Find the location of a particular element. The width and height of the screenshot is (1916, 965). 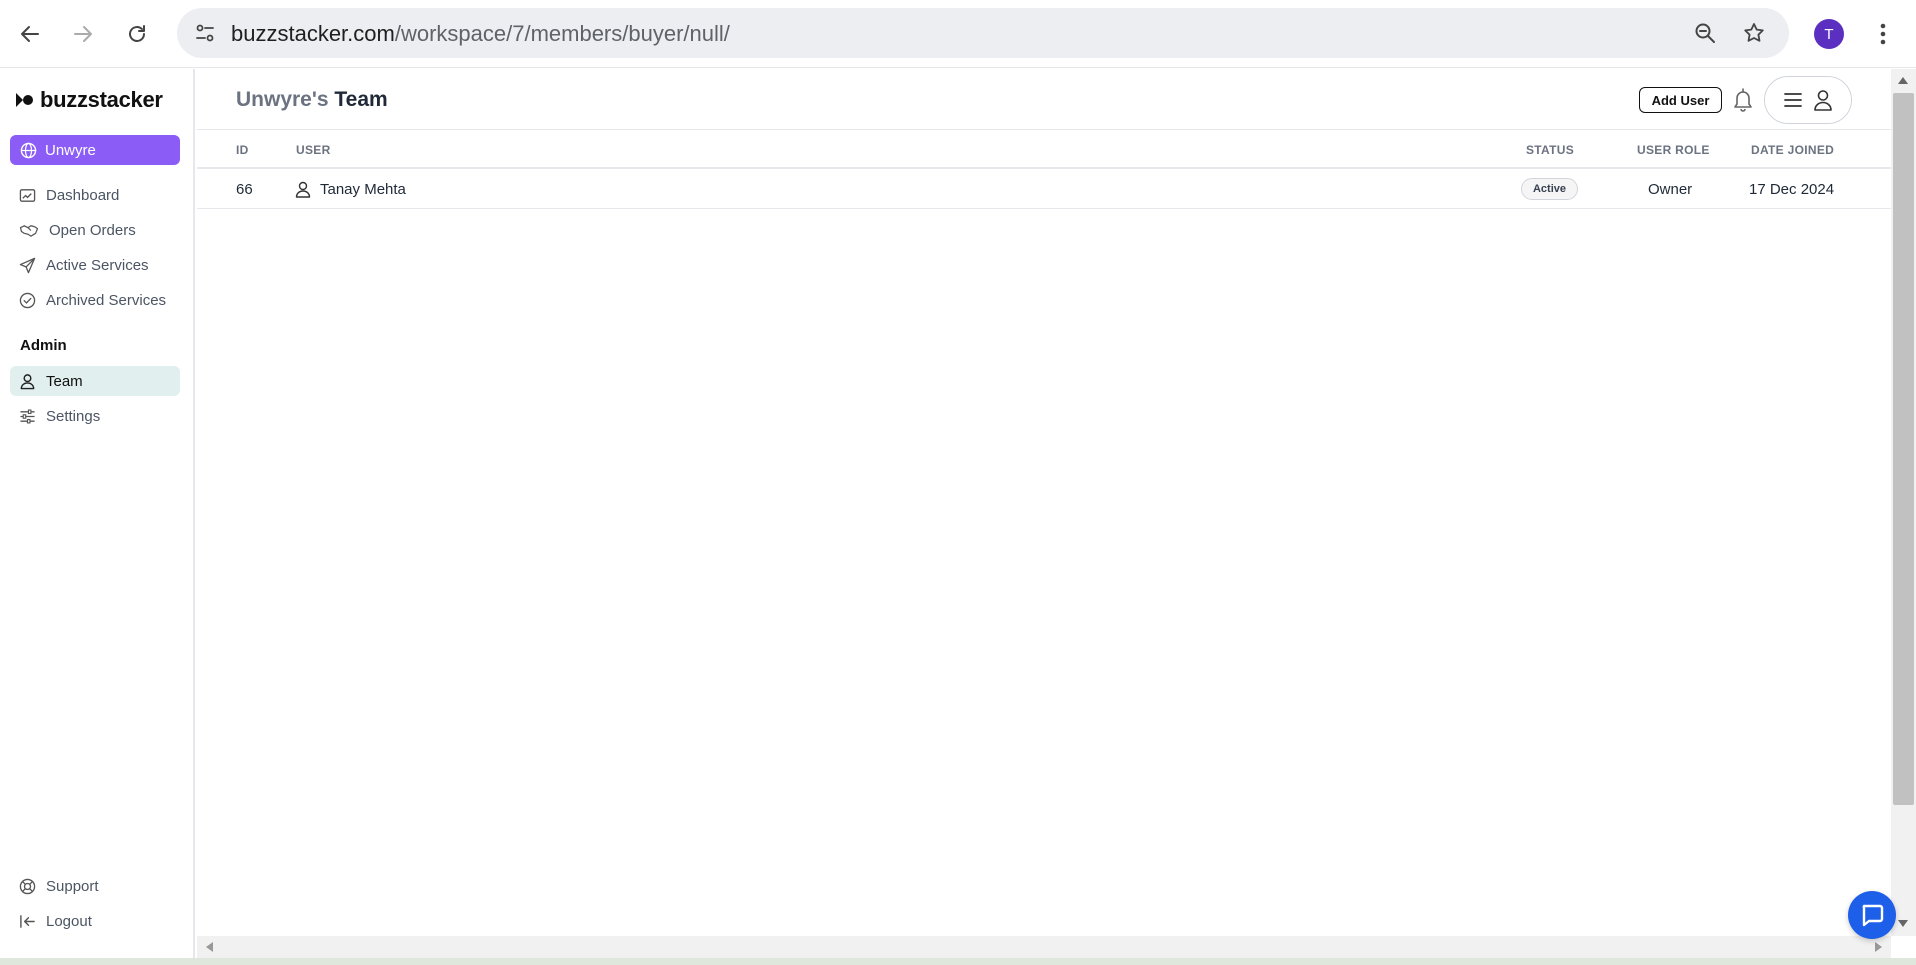

cell-user-role: Owner is located at coordinates (1670, 189).